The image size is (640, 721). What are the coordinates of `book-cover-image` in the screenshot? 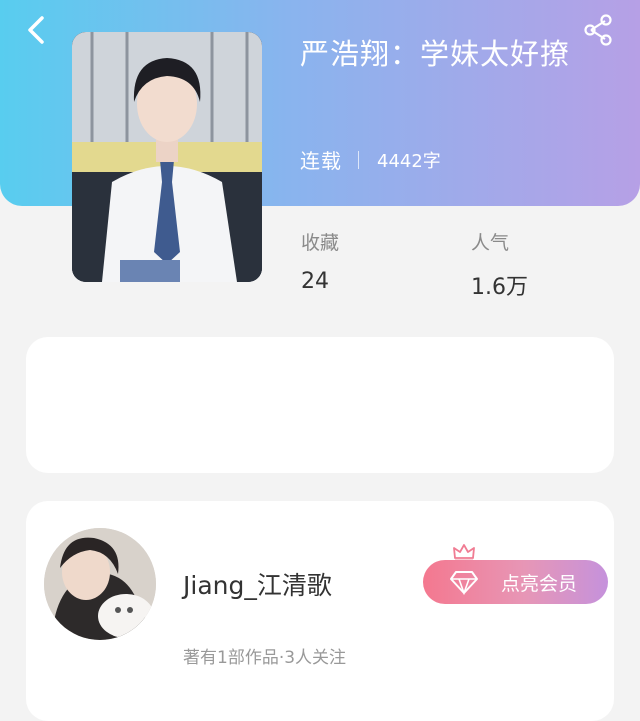 It's located at (167, 157).